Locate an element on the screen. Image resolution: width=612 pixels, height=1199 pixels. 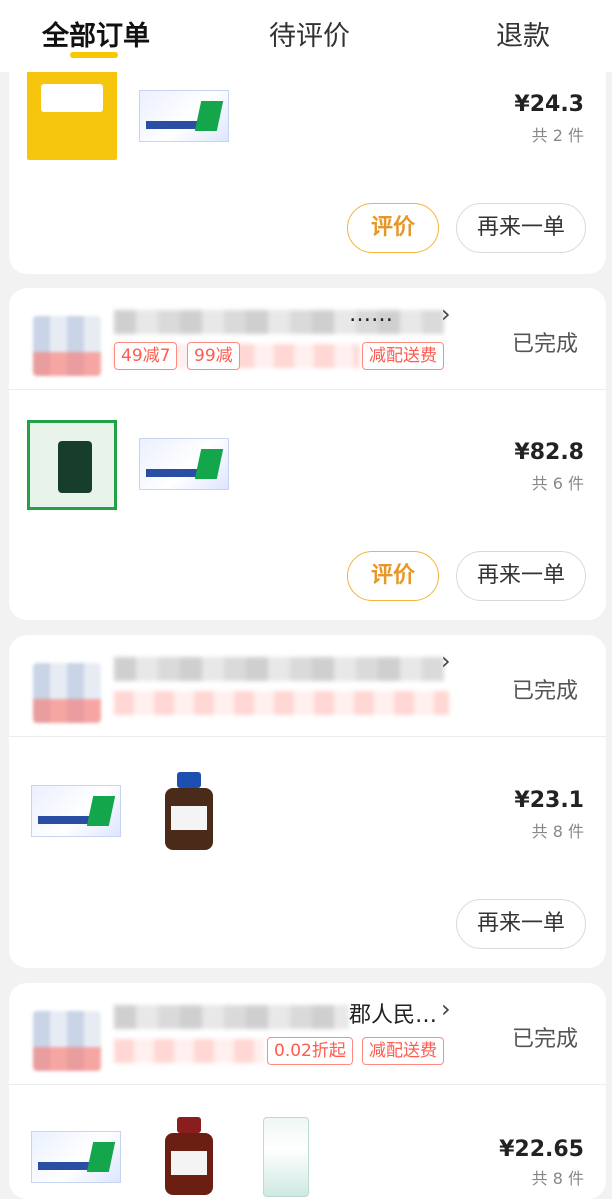
store-header: › 已完成 is located at coordinates (307, 686).